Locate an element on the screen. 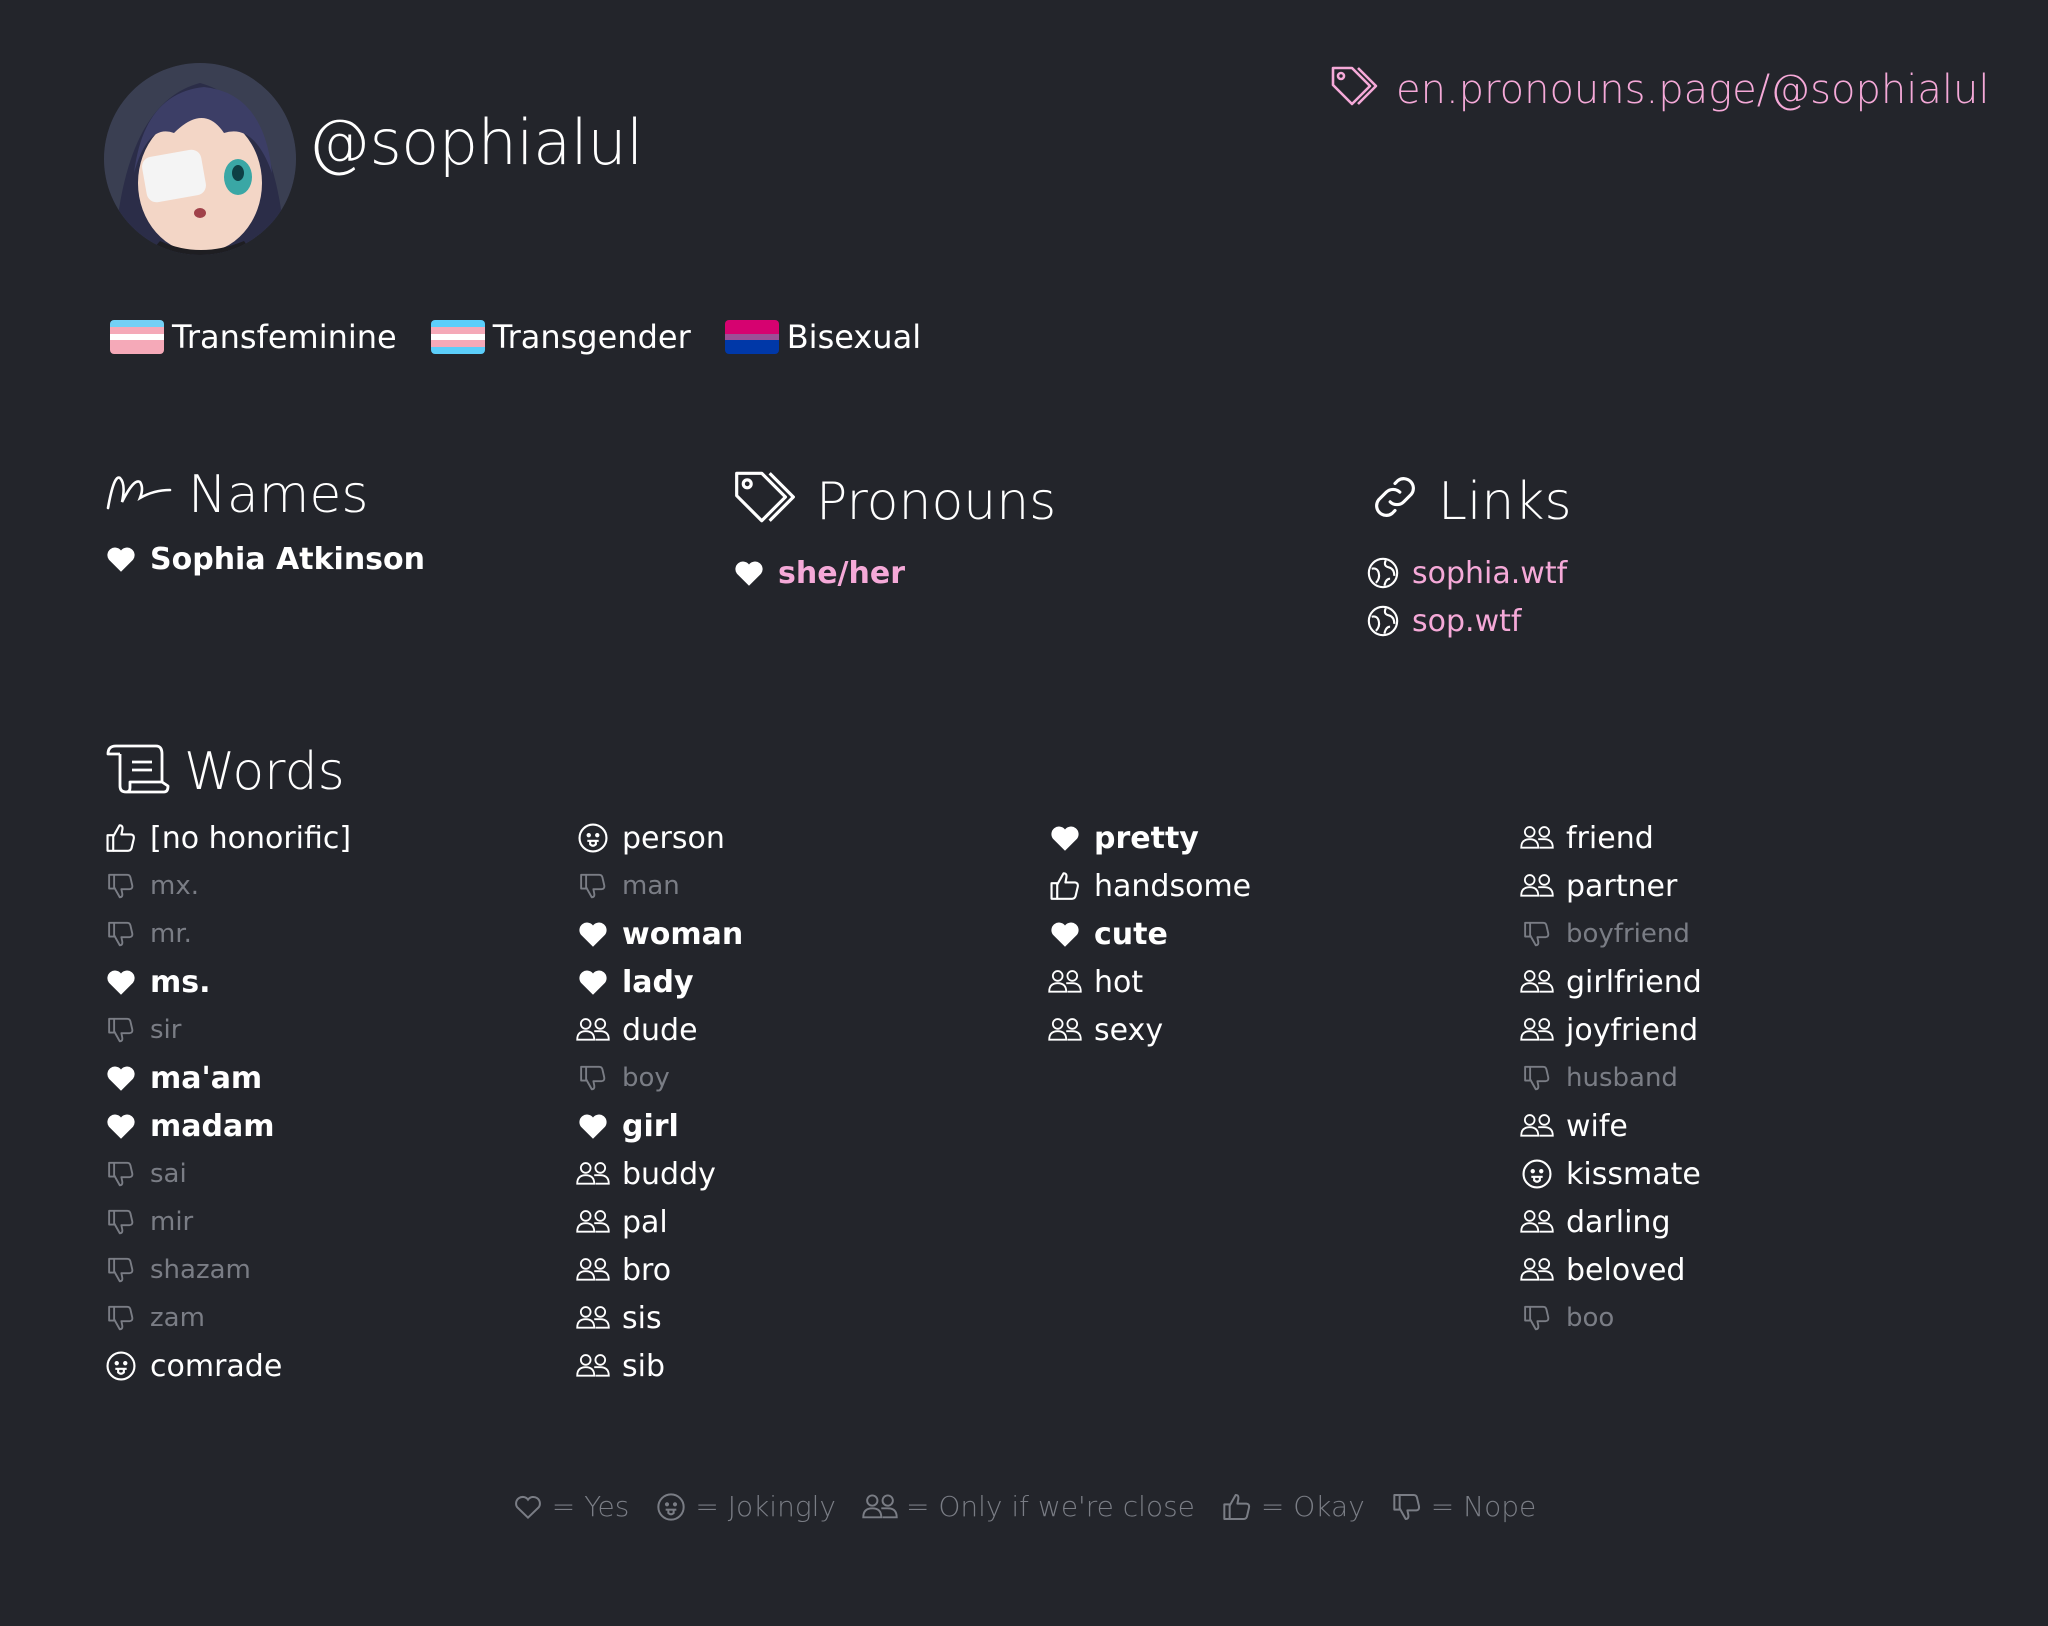 The image size is (2048, 1626). words-heading: Words is located at coordinates (224, 771).